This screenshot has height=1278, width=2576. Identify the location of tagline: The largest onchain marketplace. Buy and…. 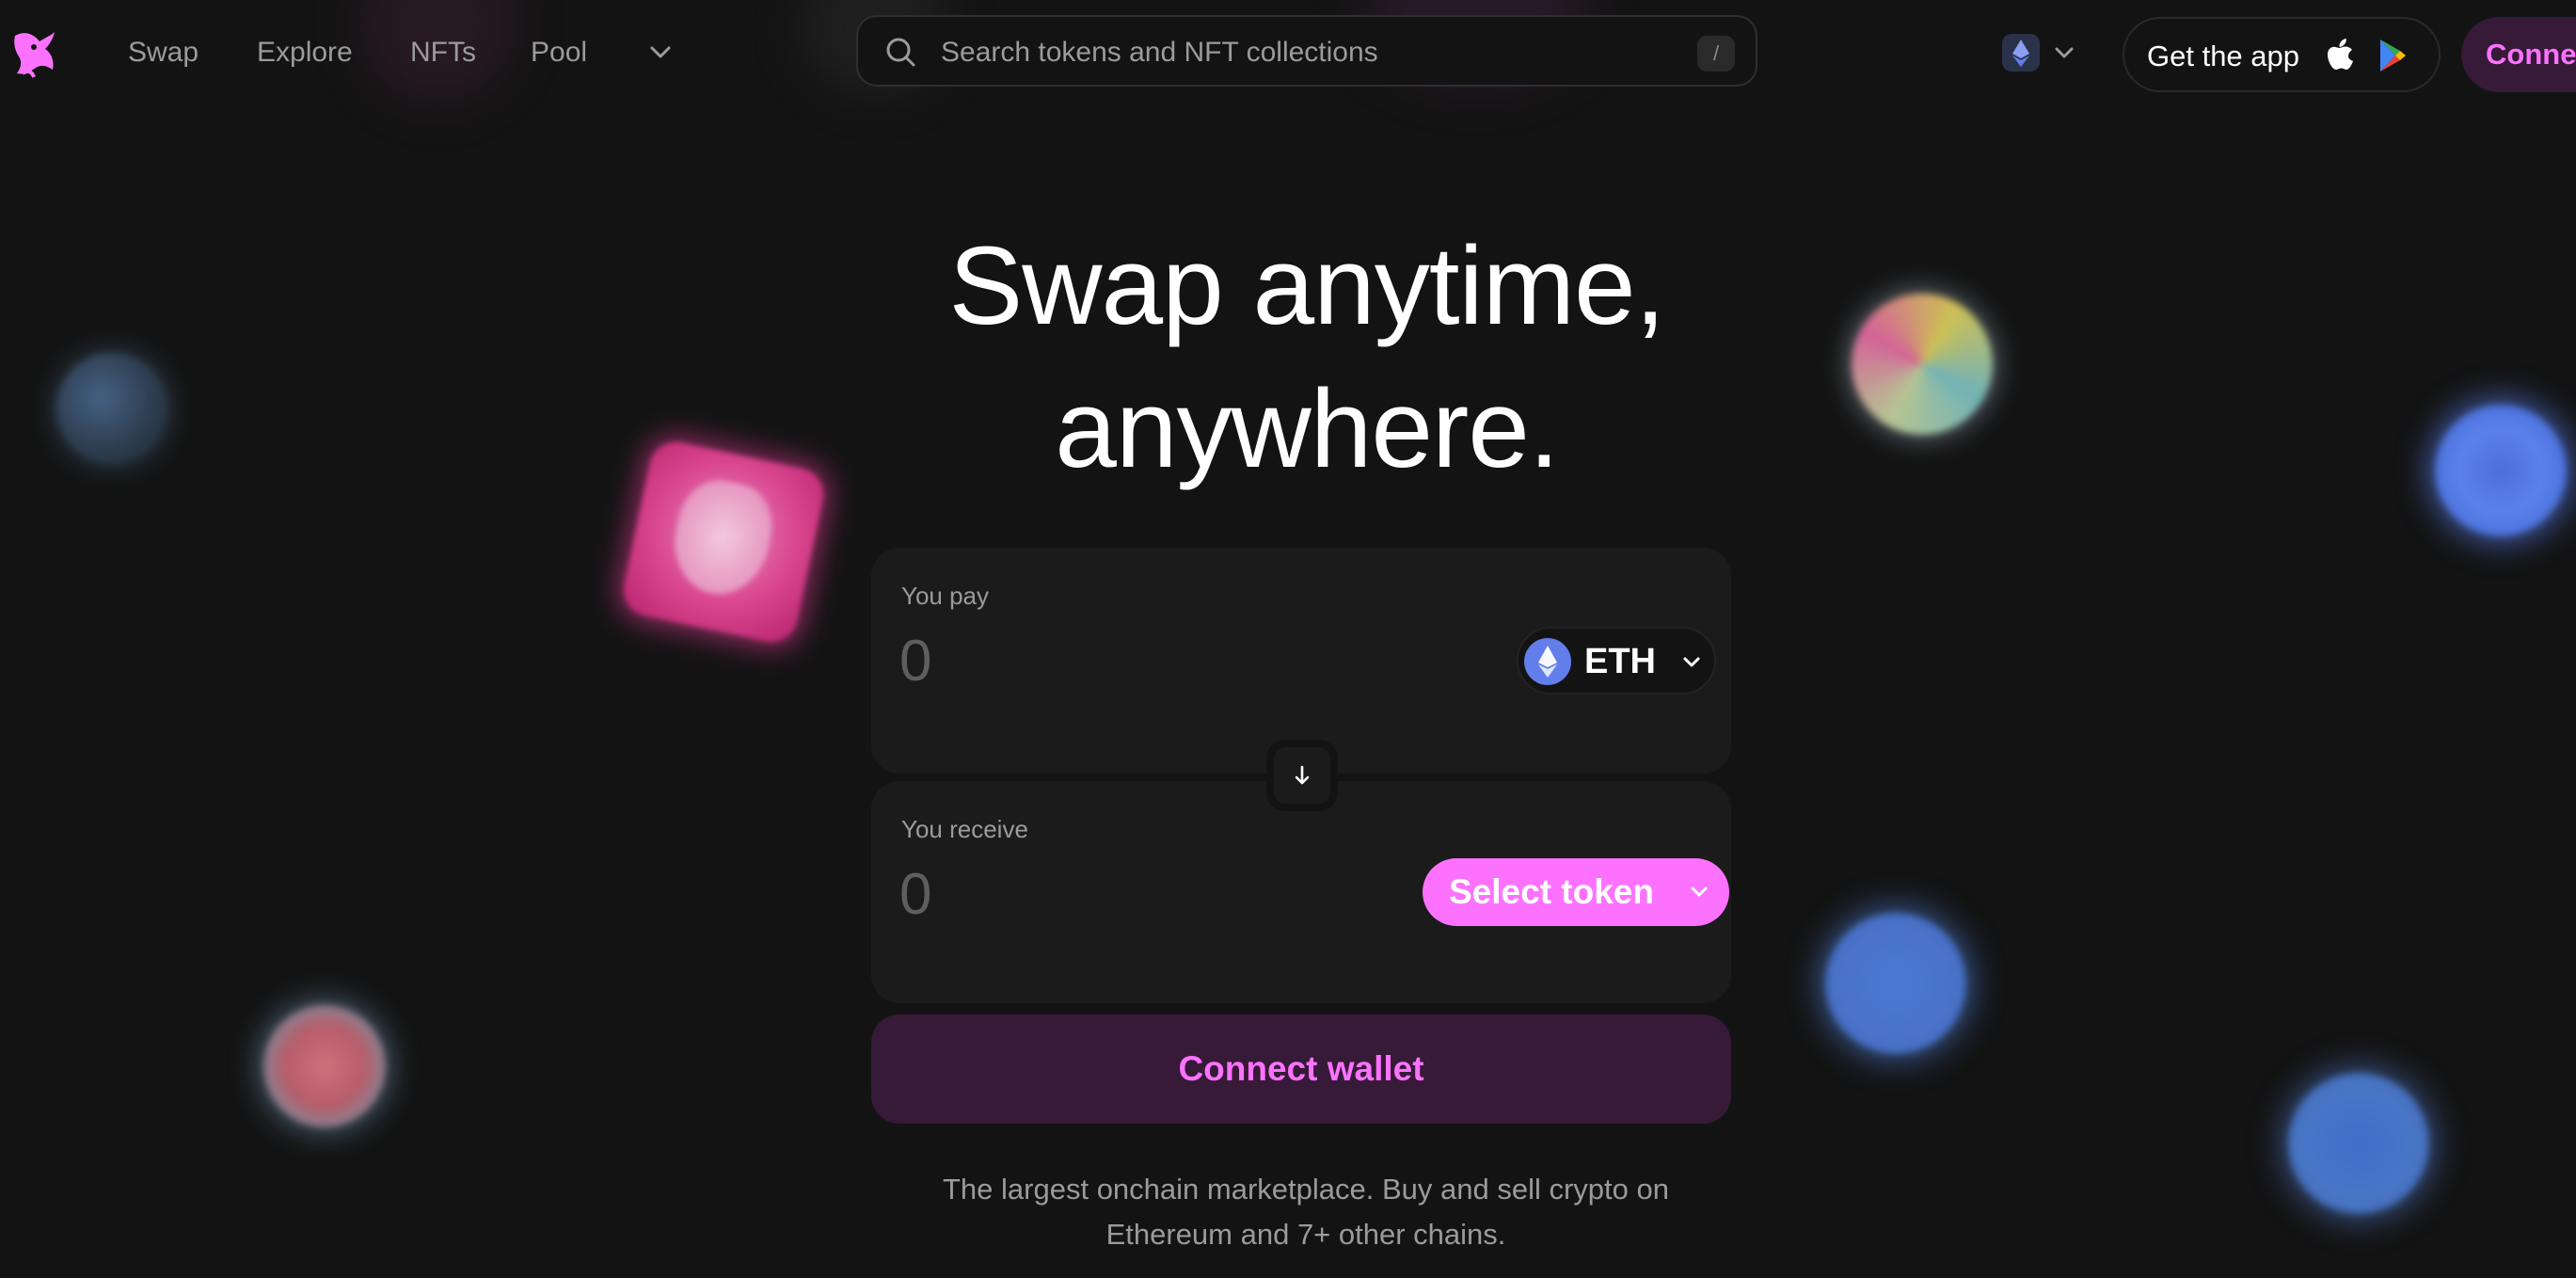
(1306, 1212).